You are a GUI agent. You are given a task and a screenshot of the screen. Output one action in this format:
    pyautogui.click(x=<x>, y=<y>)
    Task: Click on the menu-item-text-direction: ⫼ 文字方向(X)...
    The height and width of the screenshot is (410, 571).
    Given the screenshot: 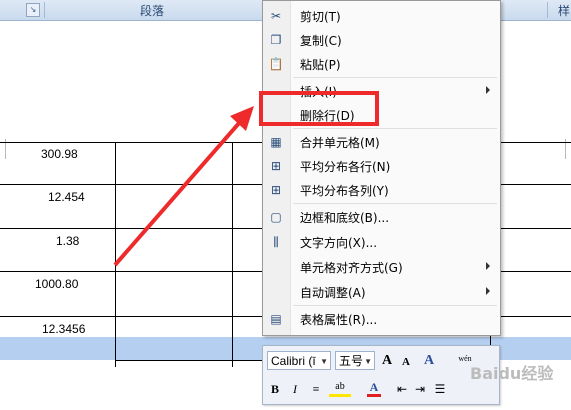 What is the action you would take?
    pyautogui.click(x=381, y=242)
    